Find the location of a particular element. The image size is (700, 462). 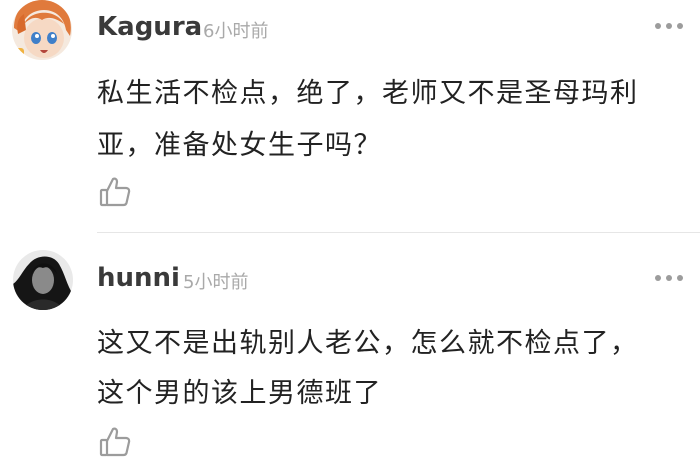

comment-text-line: 私生活不检点，绝了，老师又不是圣母玛利 is located at coordinates (368, 93).